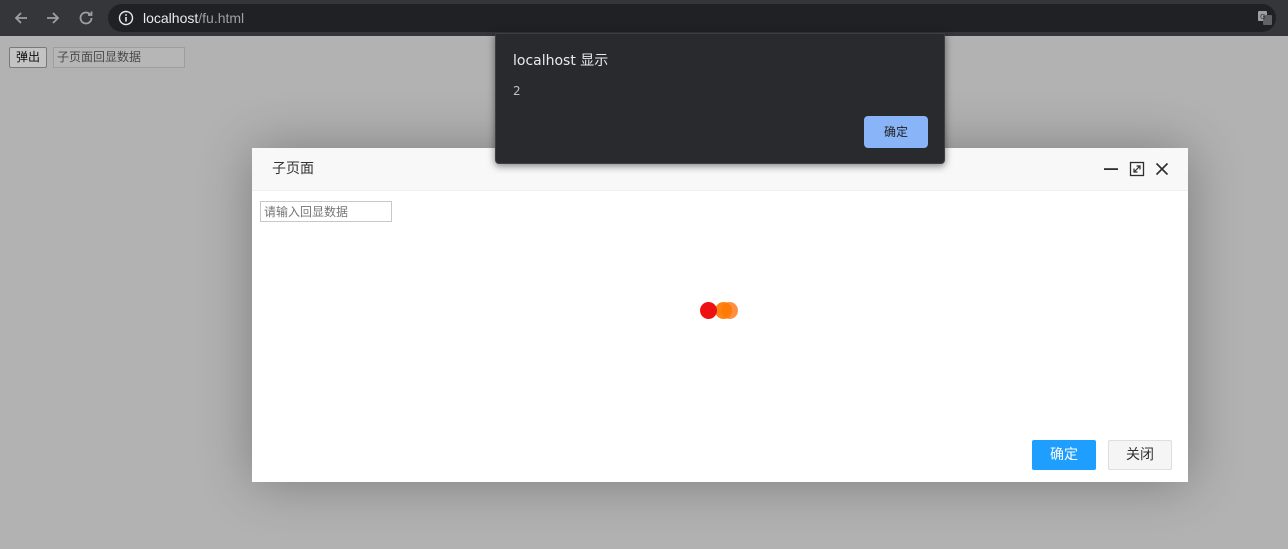  I want to click on alert-ok-button: 确定, so click(896, 132).